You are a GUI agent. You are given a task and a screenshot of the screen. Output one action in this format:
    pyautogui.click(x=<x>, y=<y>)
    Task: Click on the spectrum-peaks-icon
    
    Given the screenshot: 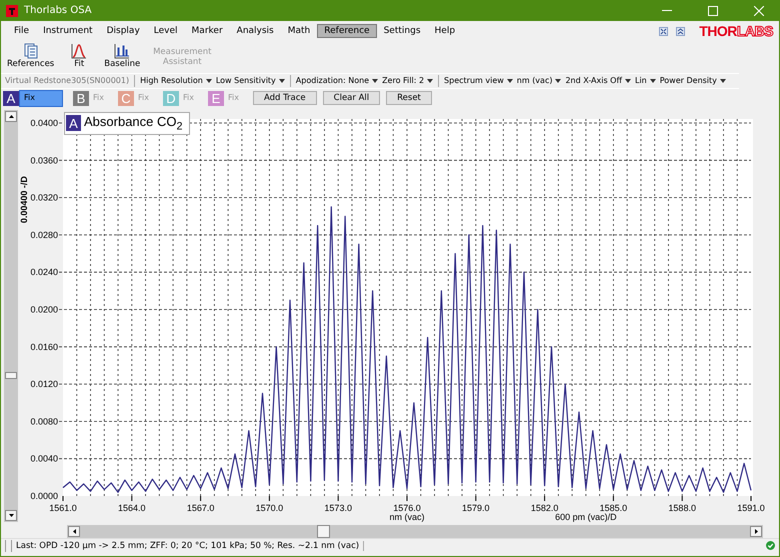 What is the action you would take?
    pyautogui.click(x=122, y=51)
    